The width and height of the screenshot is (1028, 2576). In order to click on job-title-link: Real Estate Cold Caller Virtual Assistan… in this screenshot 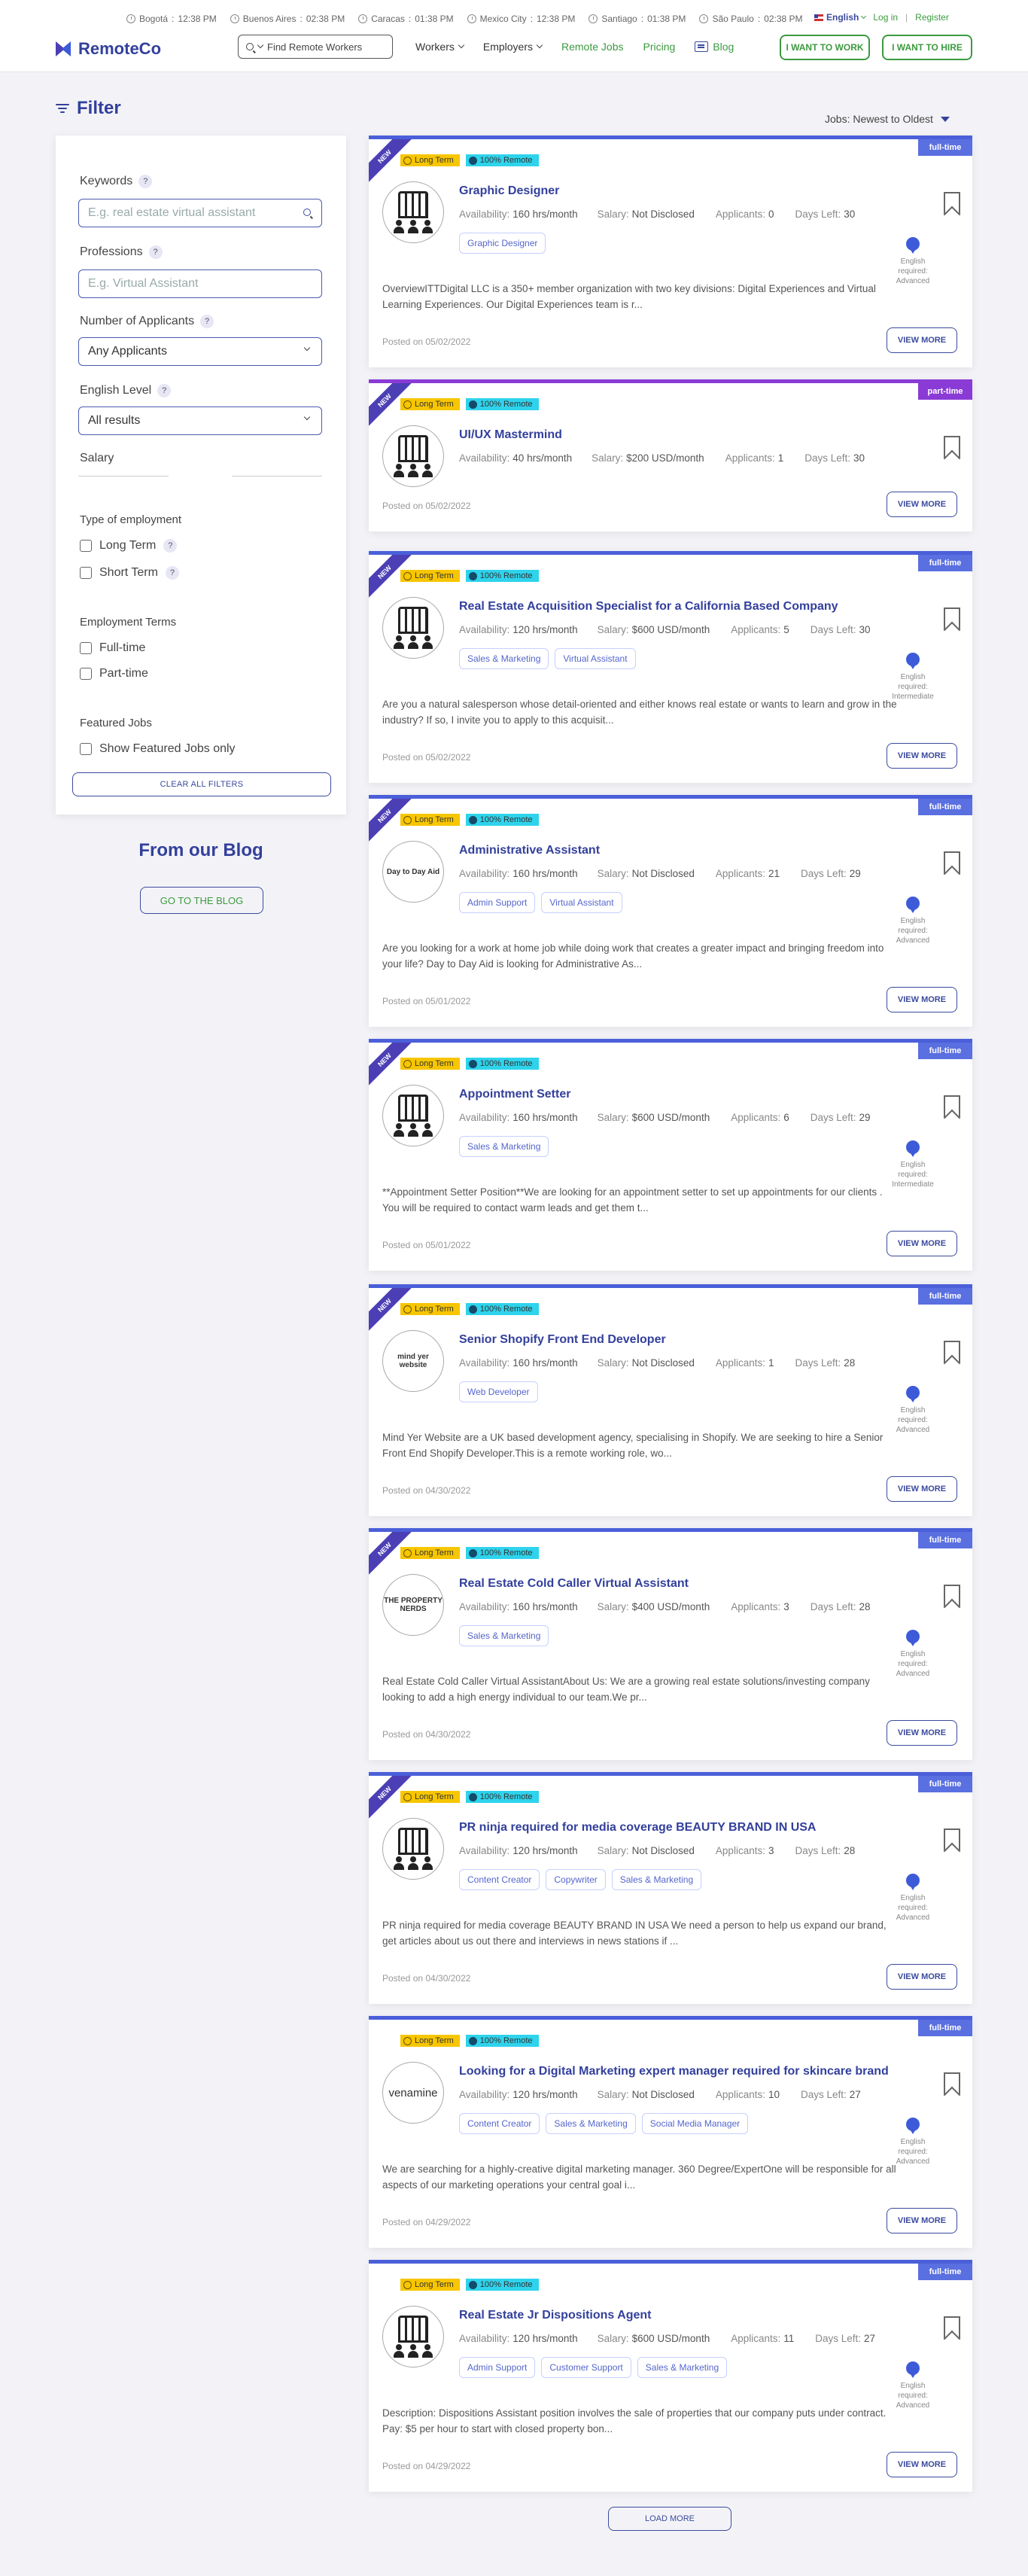, I will do `click(574, 1584)`.